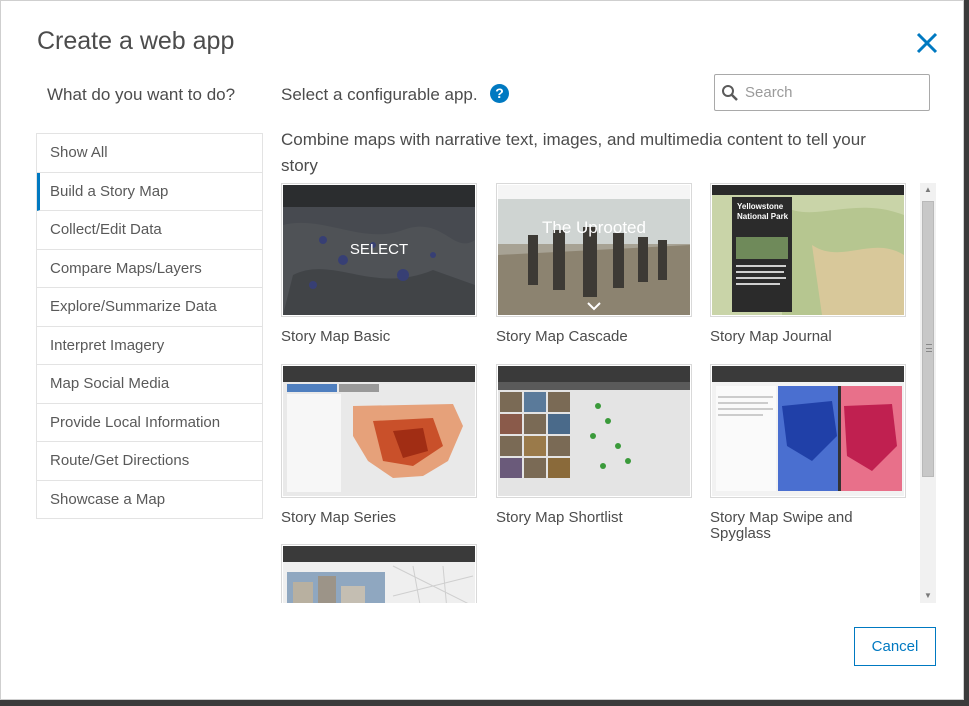 The width and height of the screenshot is (969, 706). Describe the element at coordinates (379, 518) in the screenshot. I see `app-label: Story Map Series` at that location.